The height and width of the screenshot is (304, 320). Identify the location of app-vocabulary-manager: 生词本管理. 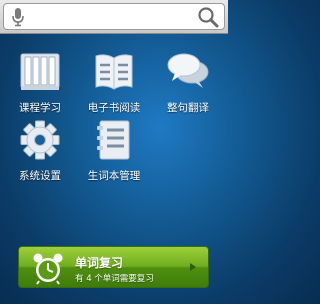
(114, 150).